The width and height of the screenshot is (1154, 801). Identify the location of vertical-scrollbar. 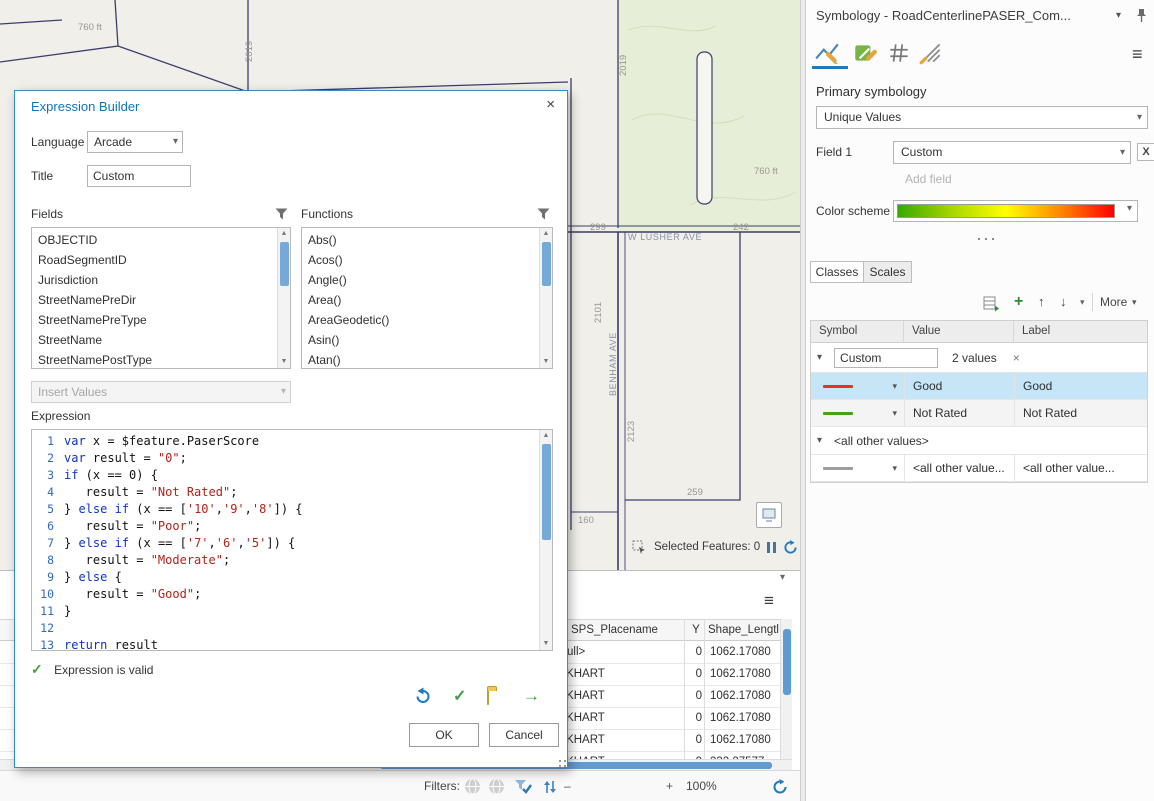
(786, 689).